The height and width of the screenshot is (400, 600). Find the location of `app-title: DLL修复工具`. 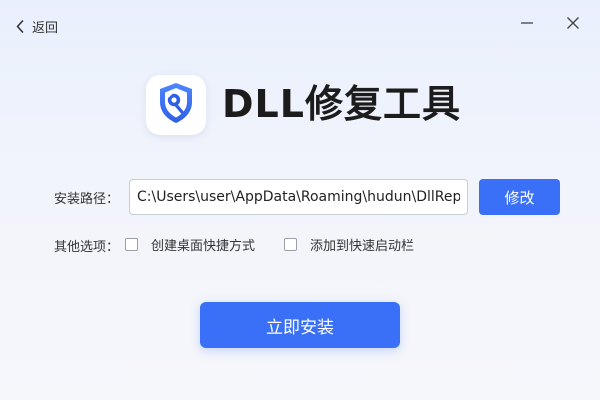

app-title: DLL修复工具 is located at coordinates (341, 104).